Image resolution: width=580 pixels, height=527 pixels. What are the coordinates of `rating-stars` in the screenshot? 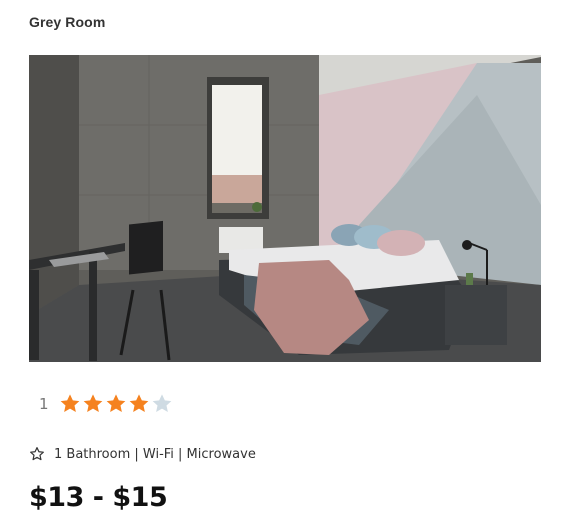 It's located at (116, 404).